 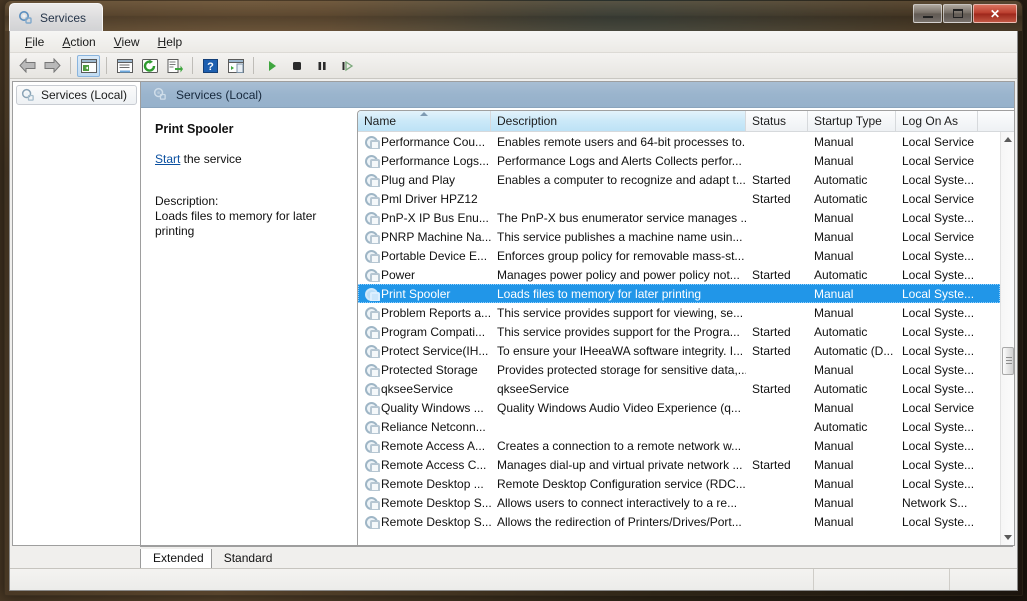 I want to click on export-list-icon, so click(x=174, y=66).